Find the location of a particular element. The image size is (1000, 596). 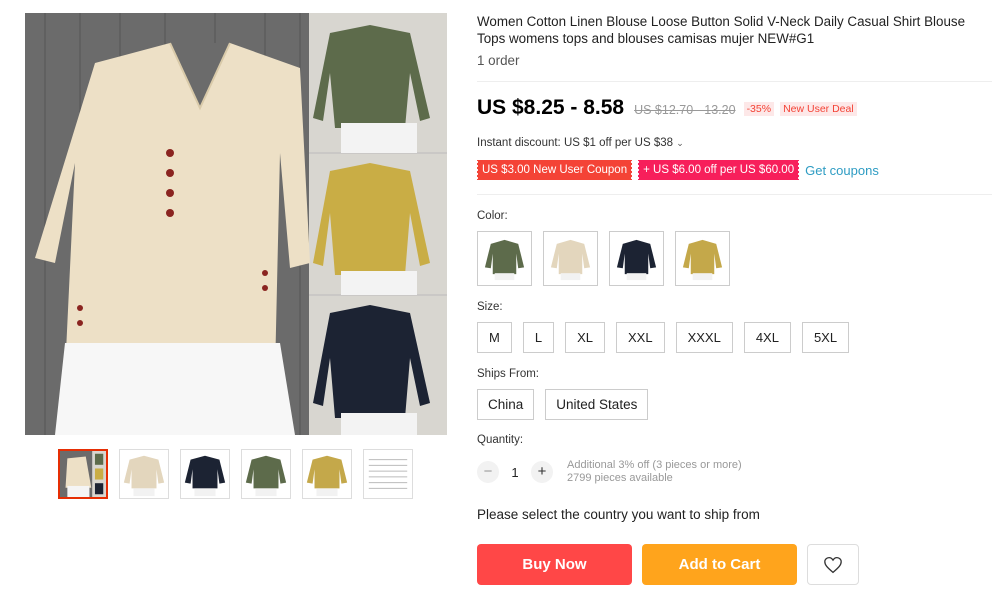

discount-badge: -35% is located at coordinates (759, 109).